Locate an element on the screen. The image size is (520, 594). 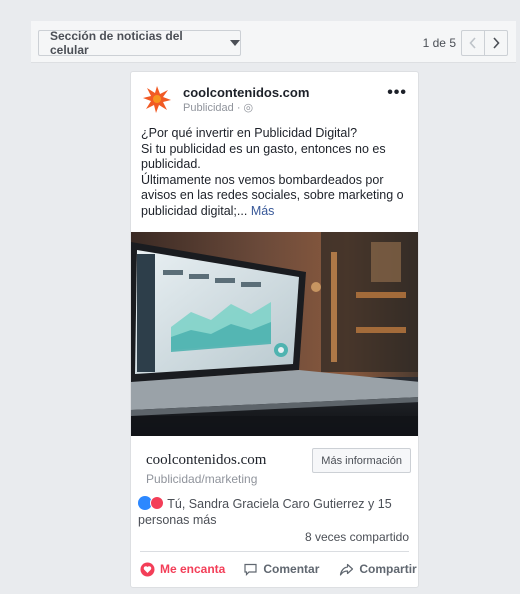
link-domain: coolcontenidos.com is located at coordinates (206, 460).